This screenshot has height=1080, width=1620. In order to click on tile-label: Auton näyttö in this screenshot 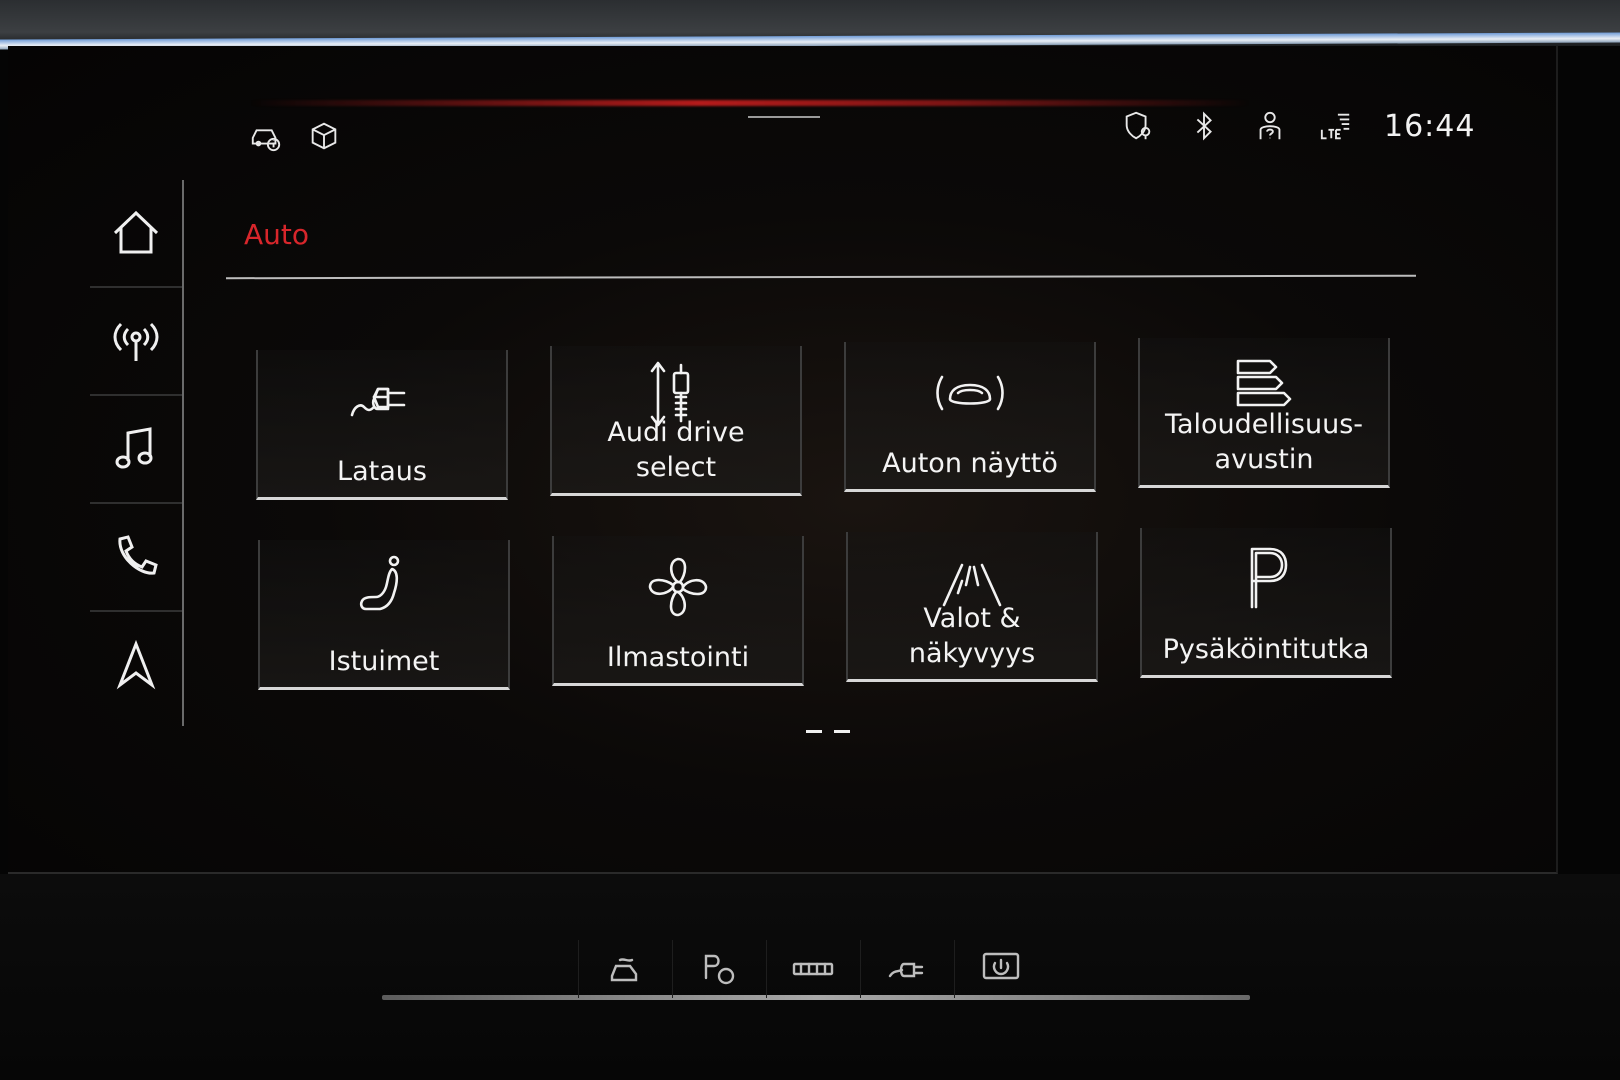, I will do `click(970, 463)`.